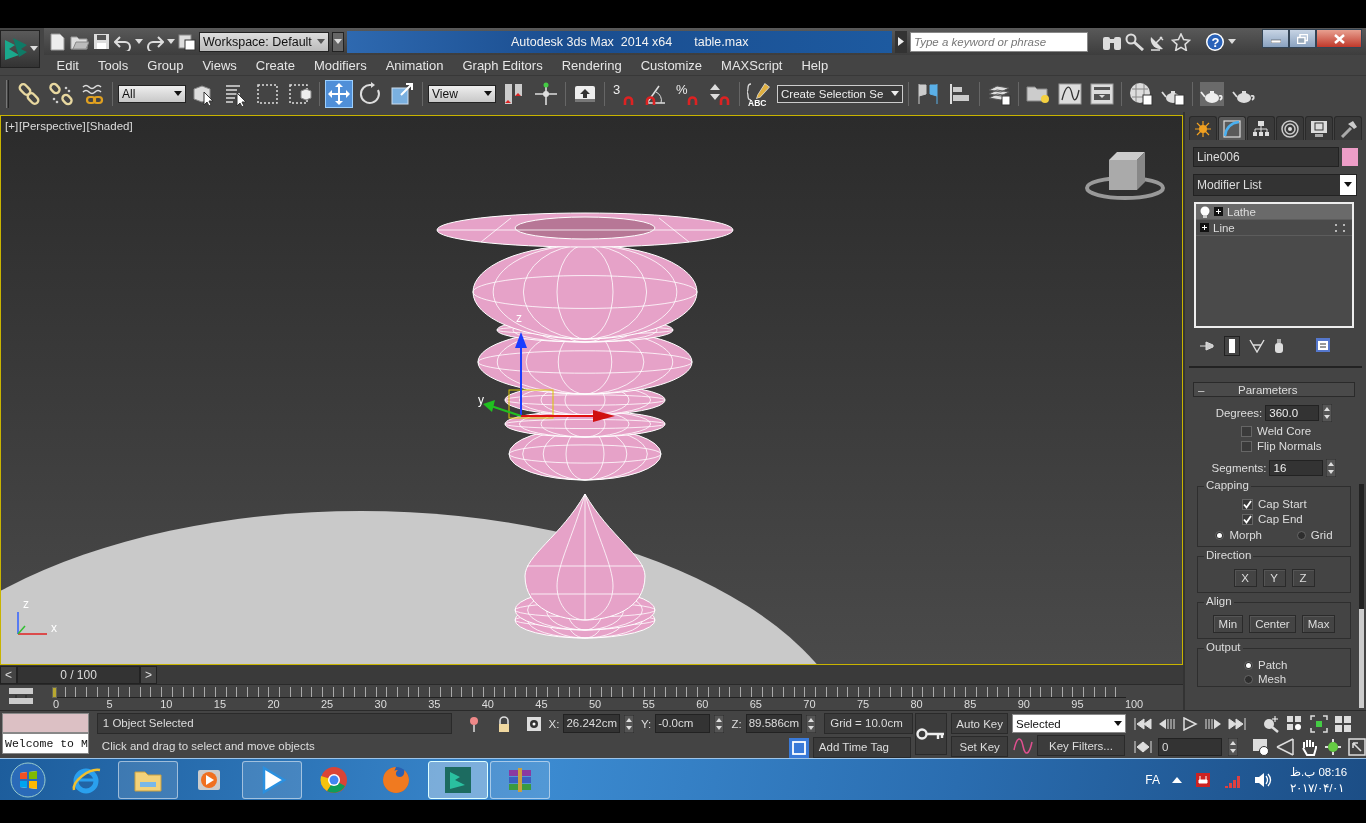 This screenshot has width=1366, height=823. I want to click on language-indicator: FA, so click(1152, 779).